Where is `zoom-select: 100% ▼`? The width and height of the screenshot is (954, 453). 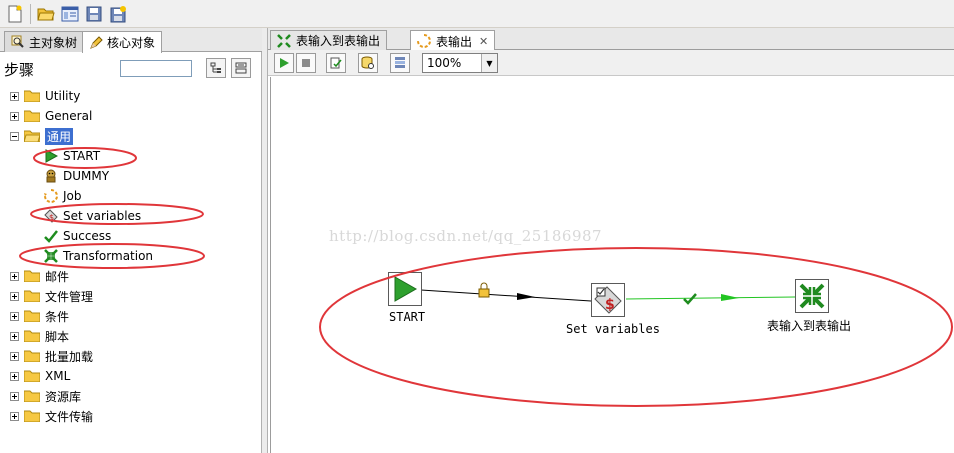
zoom-select: 100% ▼ is located at coordinates (460, 63).